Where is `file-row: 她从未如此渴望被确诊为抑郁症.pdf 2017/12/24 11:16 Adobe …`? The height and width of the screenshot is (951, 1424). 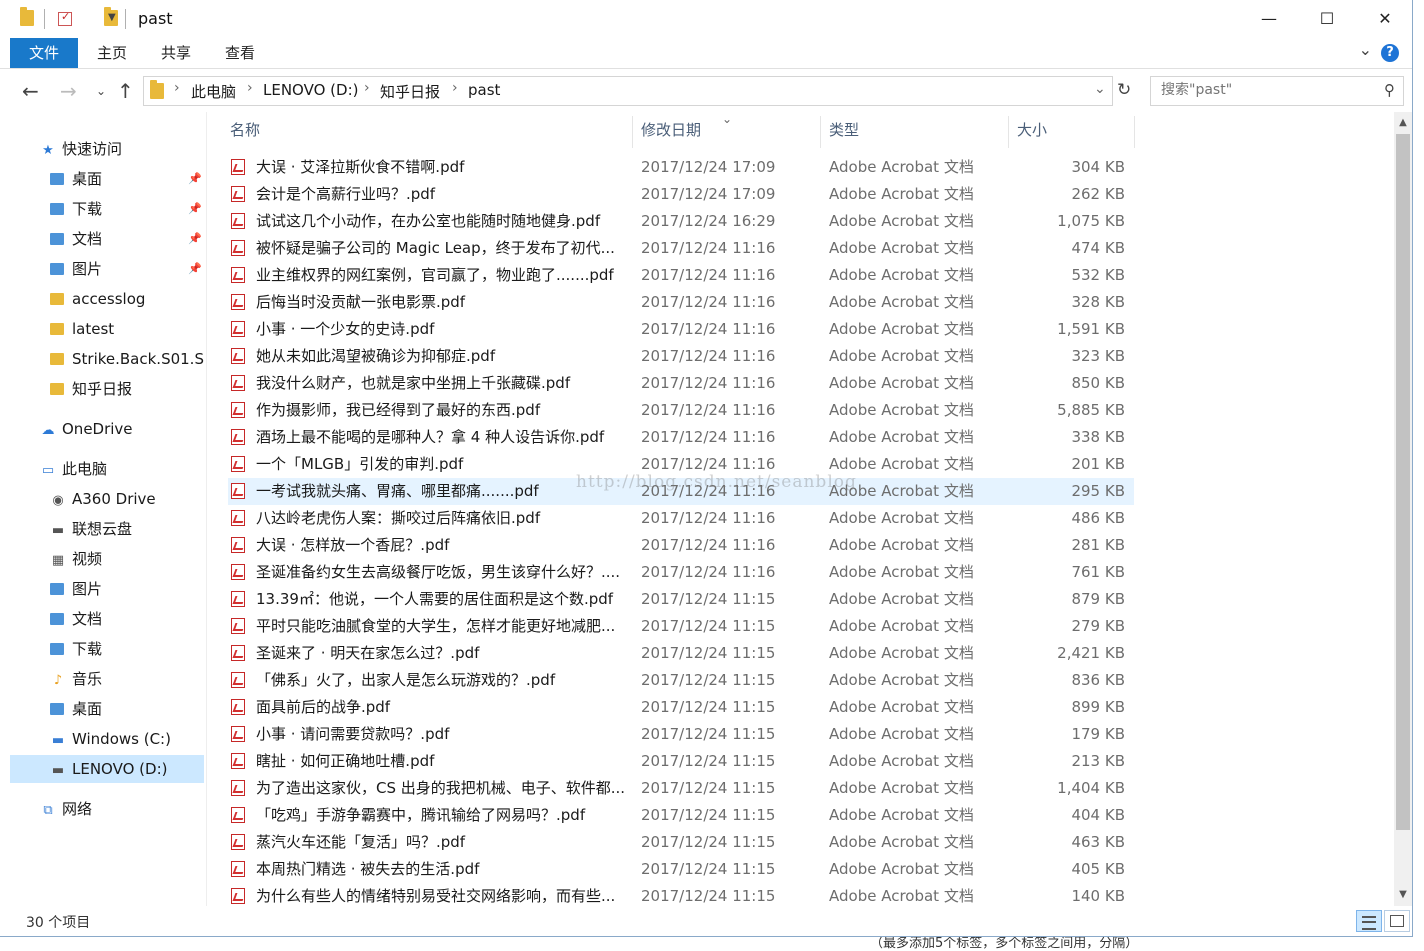
file-row: 她从未如此渴望被确诊为抑郁症.pdf 2017/12/24 11:16 Adobe … is located at coordinates (681, 356).